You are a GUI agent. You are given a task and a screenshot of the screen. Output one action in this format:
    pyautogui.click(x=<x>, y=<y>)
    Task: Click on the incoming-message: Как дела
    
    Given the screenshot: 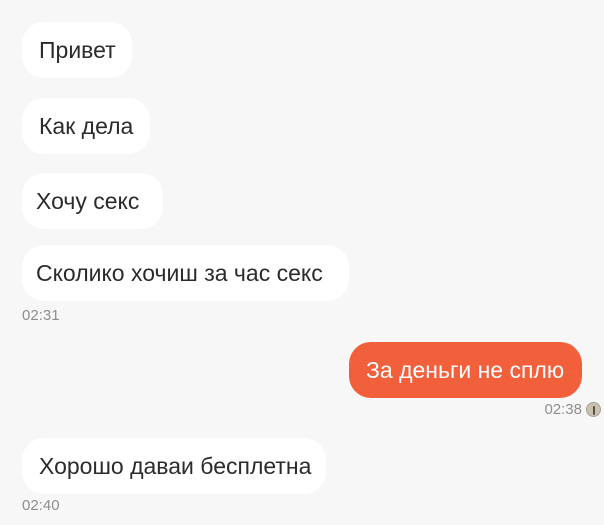 What is the action you would take?
    pyautogui.click(x=86, y=126)
    